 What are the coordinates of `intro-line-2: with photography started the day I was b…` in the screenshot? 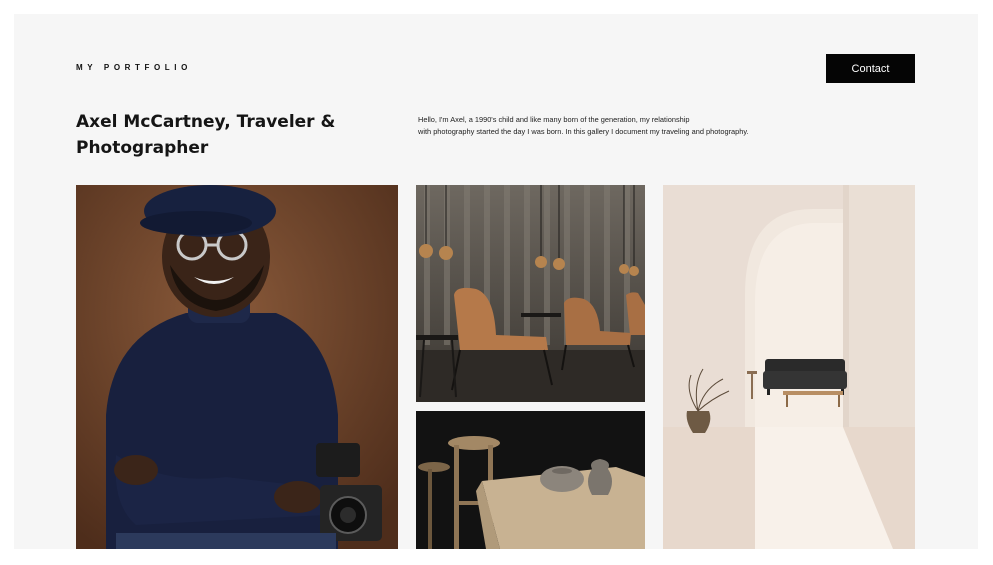 It's located at (583, 132).